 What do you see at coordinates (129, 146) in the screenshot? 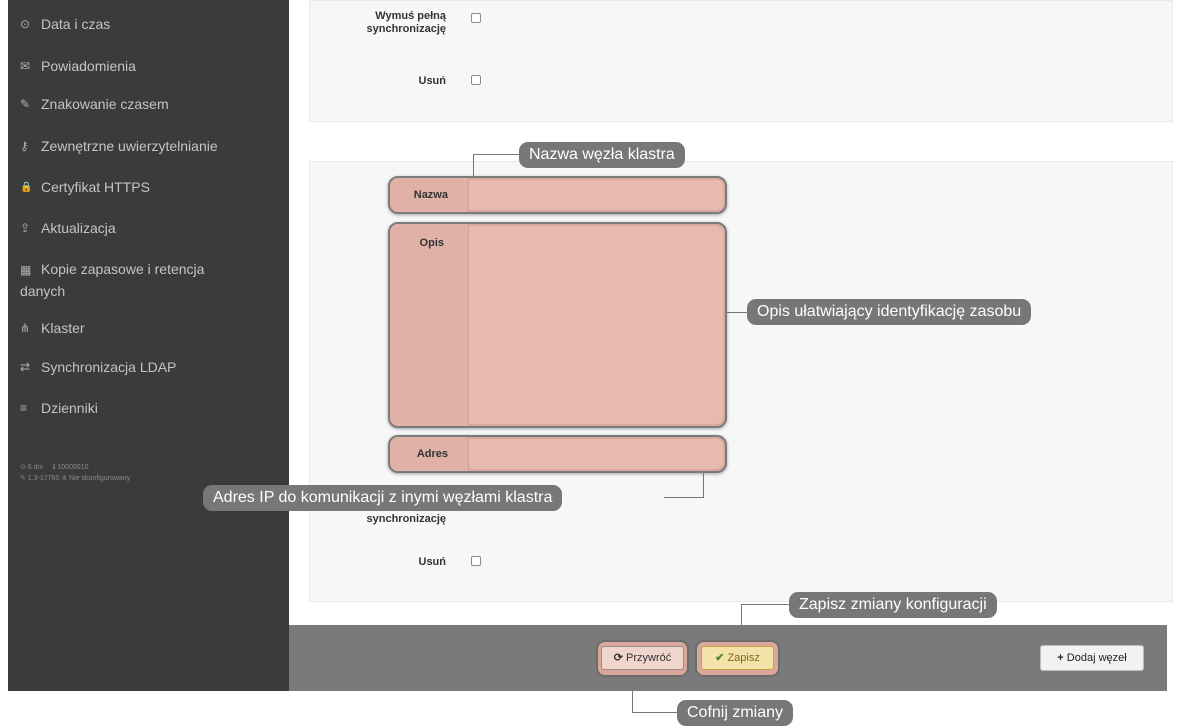
I see `sidebar-item-label: Zewnętrzne uwierzytelnianie` at bounding box center [129, 146].